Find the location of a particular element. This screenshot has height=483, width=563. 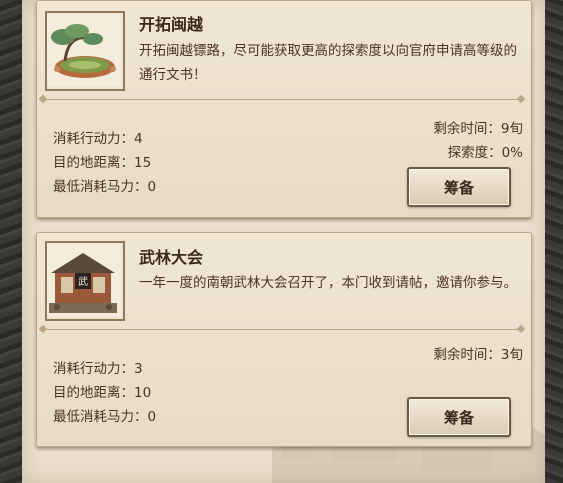

bonsai-courtyard-icon is located at coordinates (83, 49).